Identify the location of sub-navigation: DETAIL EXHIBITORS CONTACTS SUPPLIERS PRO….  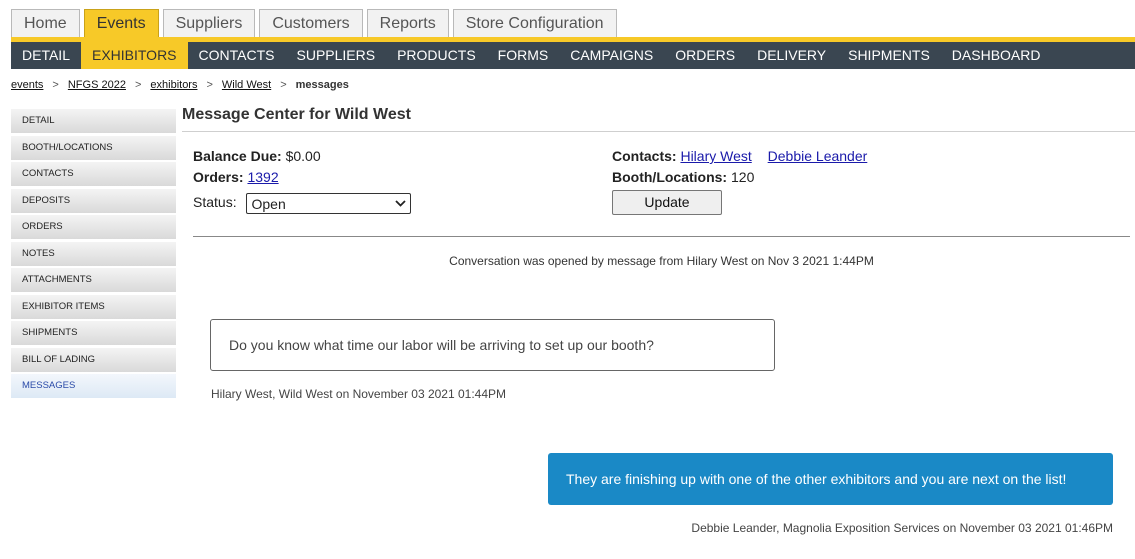
(573, 53).